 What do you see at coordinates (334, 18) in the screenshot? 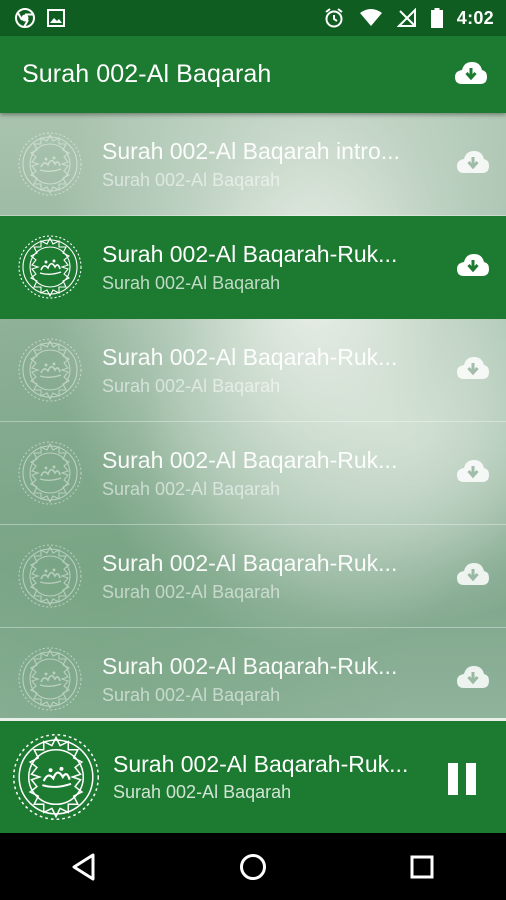
I see `alarm-icon` at bounding box center [334, 18].